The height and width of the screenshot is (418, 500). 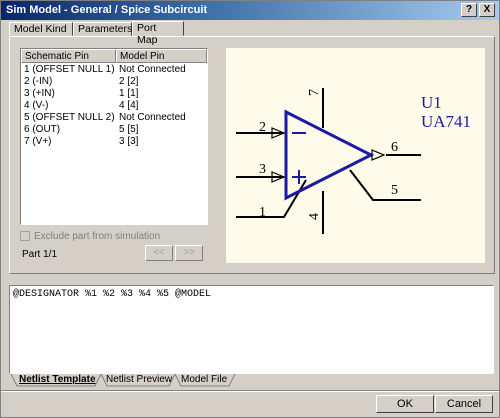 What do you see at coordinates (69, 117) in the screenshot?
I see `schematic-pin-cell: 5 (OFFSET NULL 2)` at bounding box center [69, 117].